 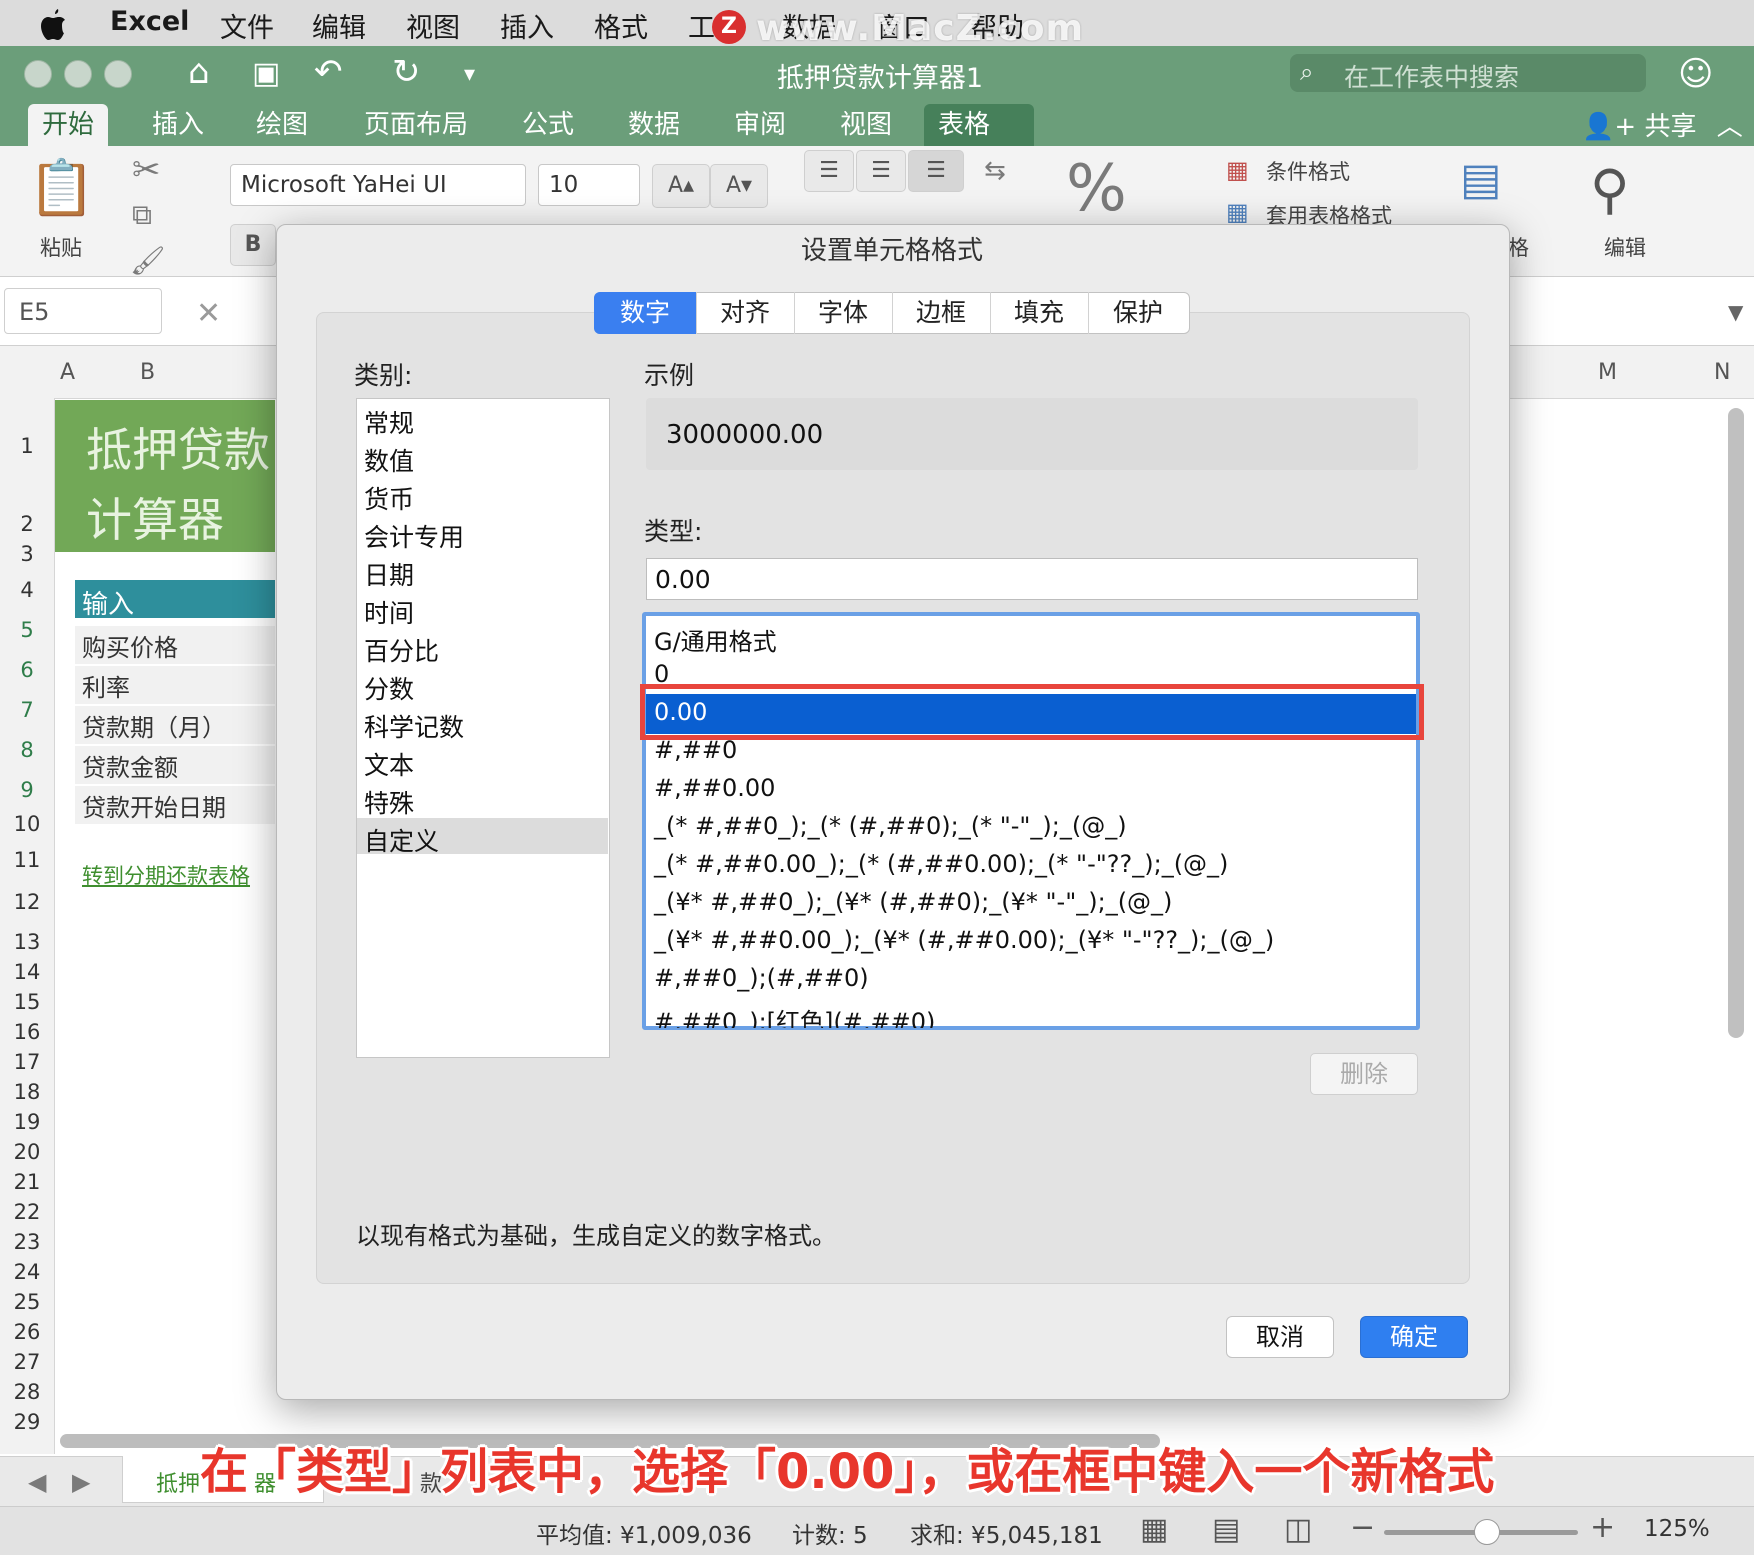 I want to click on tab-page-layout: 页面布局, so click(x=416, y=125).